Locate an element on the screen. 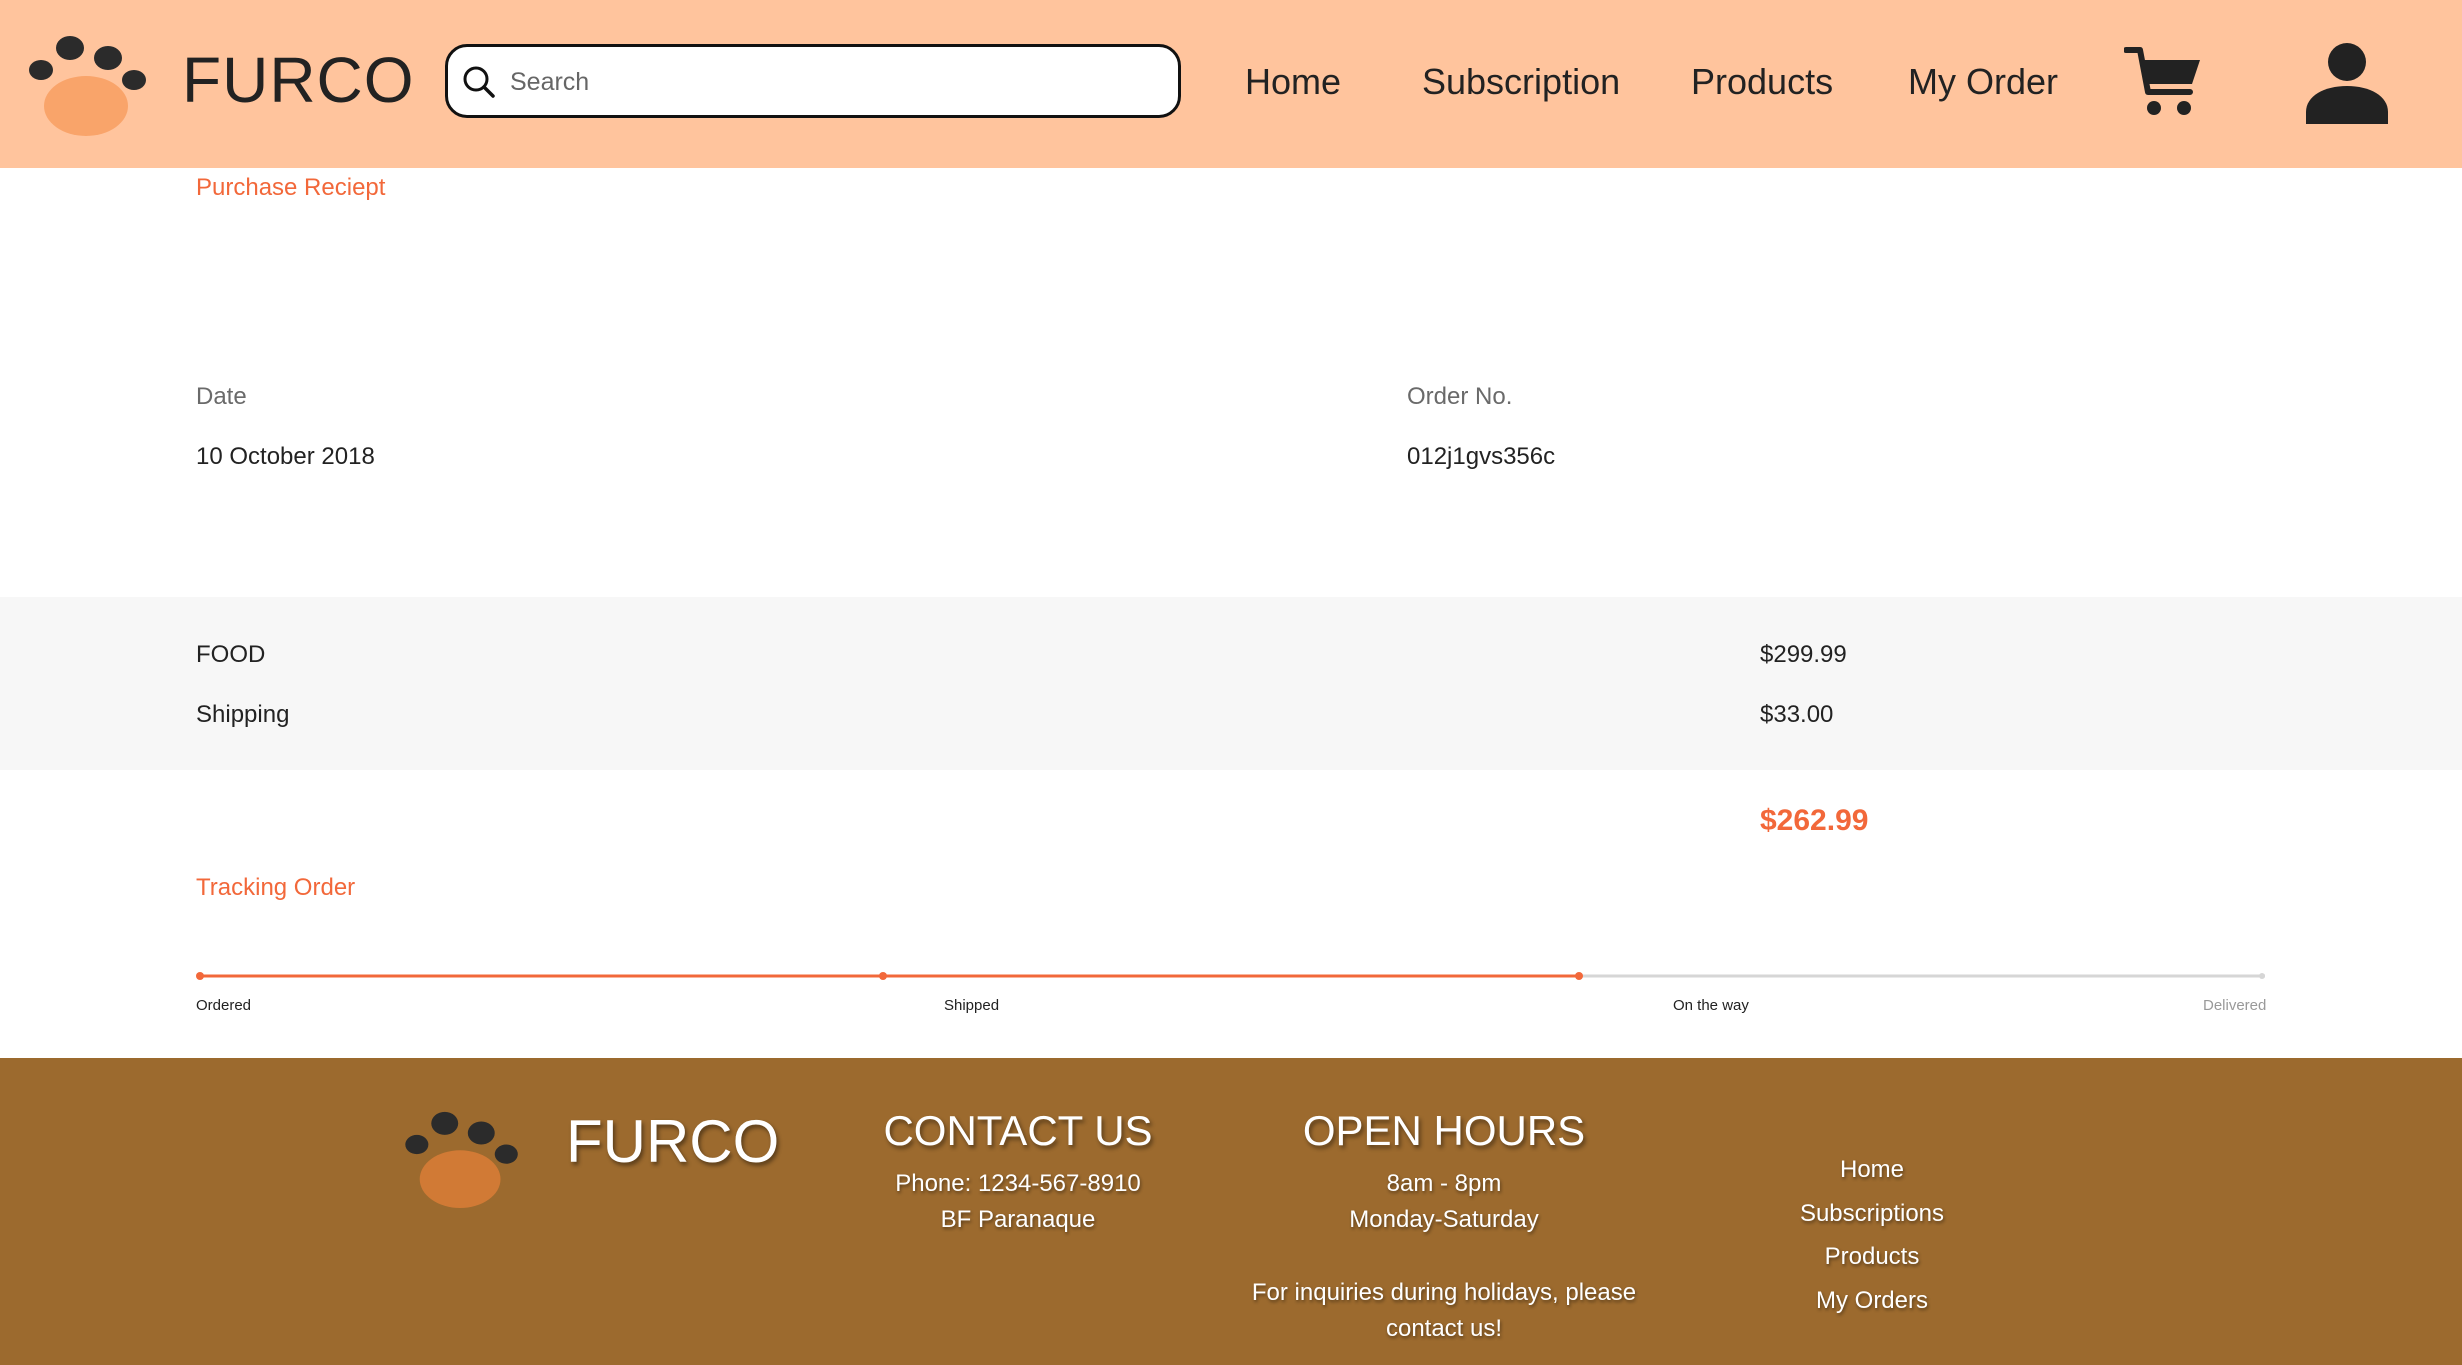 This screenshot has width=2462, height=1365. hours-days: Monday-Saturday is located at coordinates (1444, 1219).